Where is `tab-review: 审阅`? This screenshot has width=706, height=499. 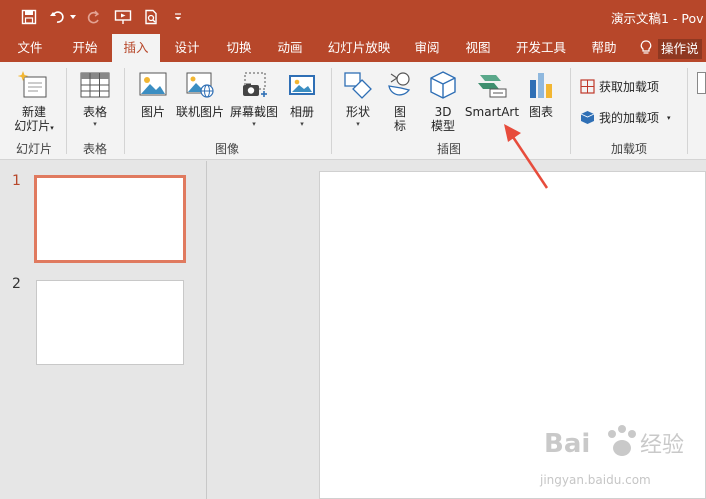
tab-review: 审阅 is located at coordinates (427, 48).